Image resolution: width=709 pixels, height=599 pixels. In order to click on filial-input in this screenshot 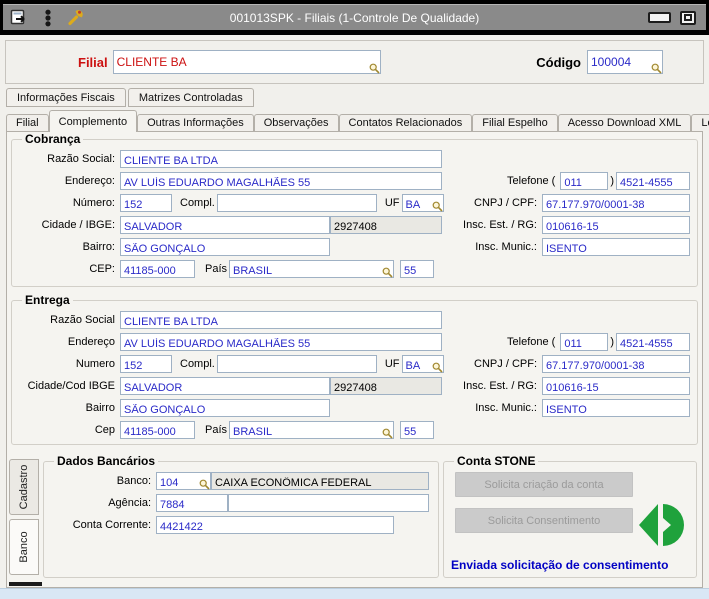, I will do `click(246, 62)`.